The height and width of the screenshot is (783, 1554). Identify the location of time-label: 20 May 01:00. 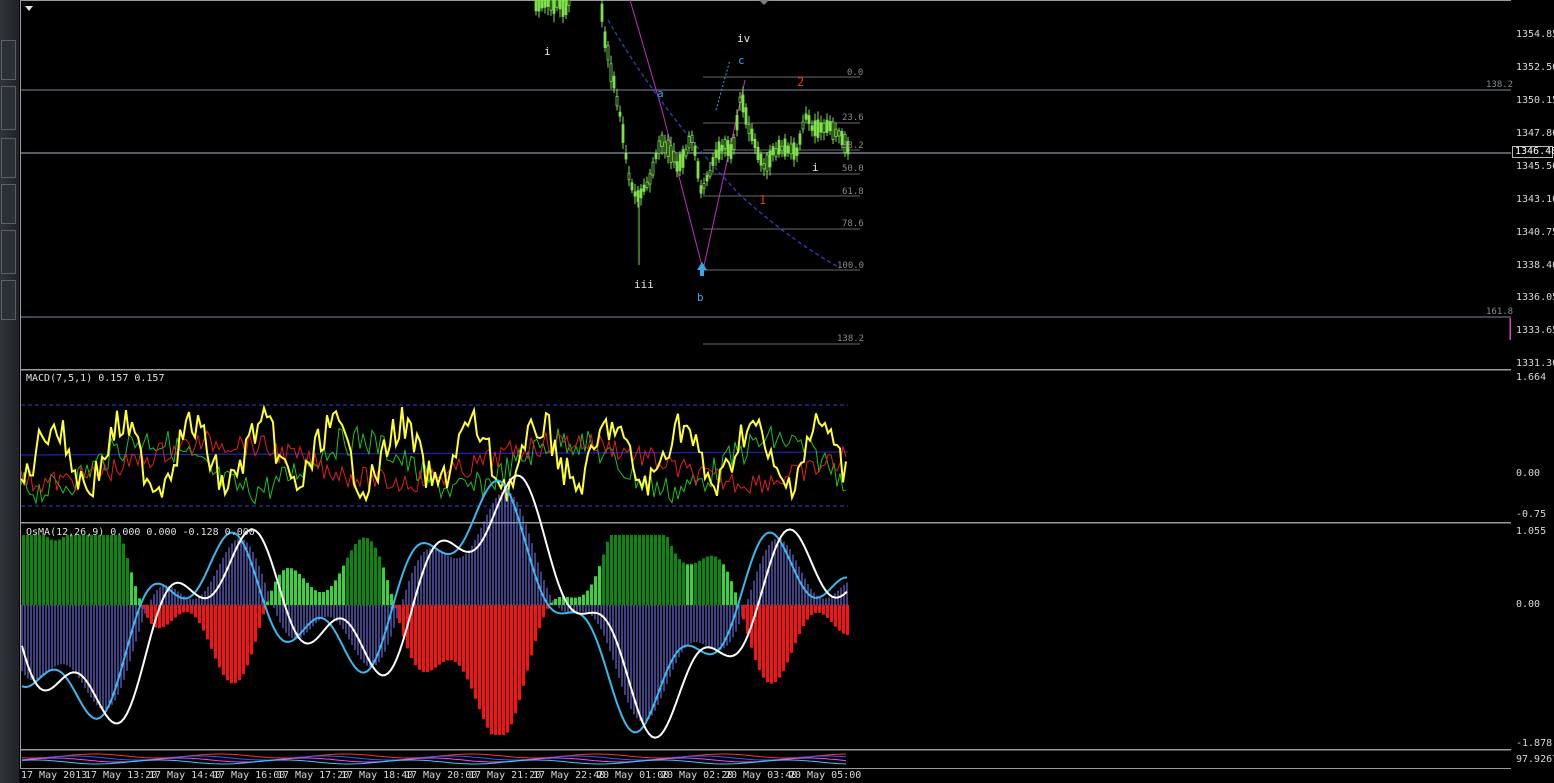
(633, 775).